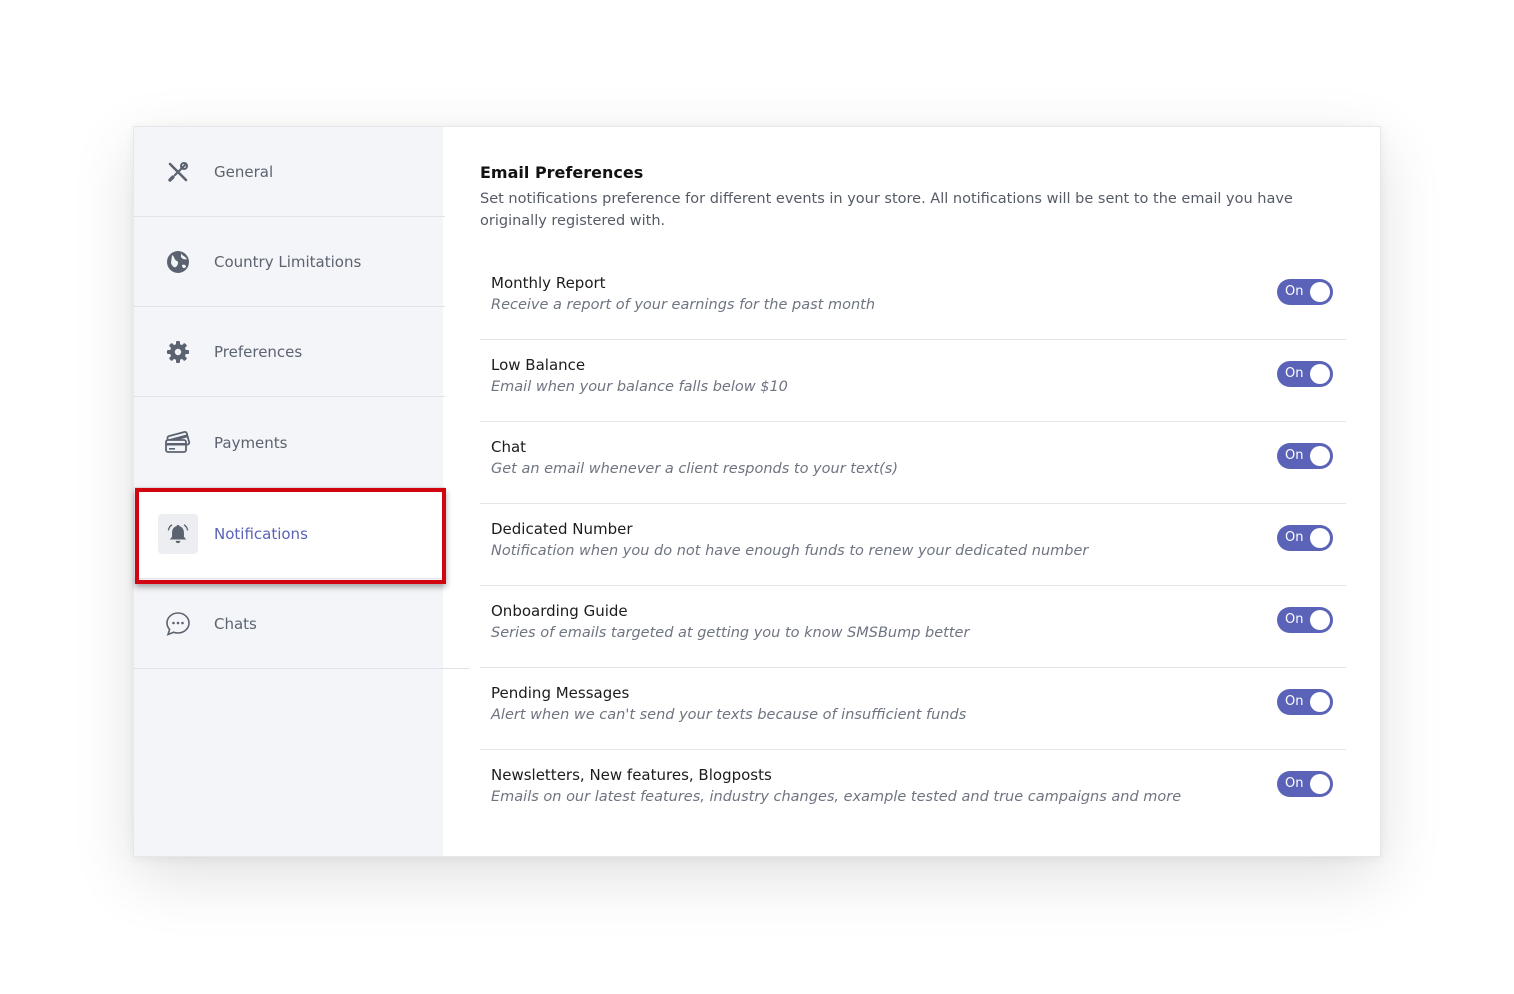  Describe the element at coordinates (251, 442) in the screenshot. I see `sidebar-item-label: Payments` at that location.